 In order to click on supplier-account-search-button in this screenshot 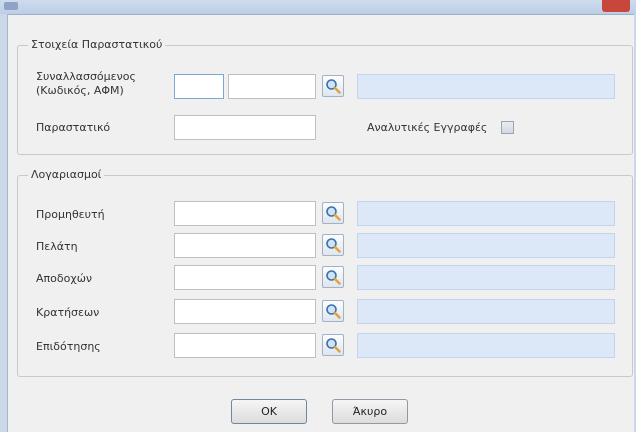, I will do `click(333, 213)`.